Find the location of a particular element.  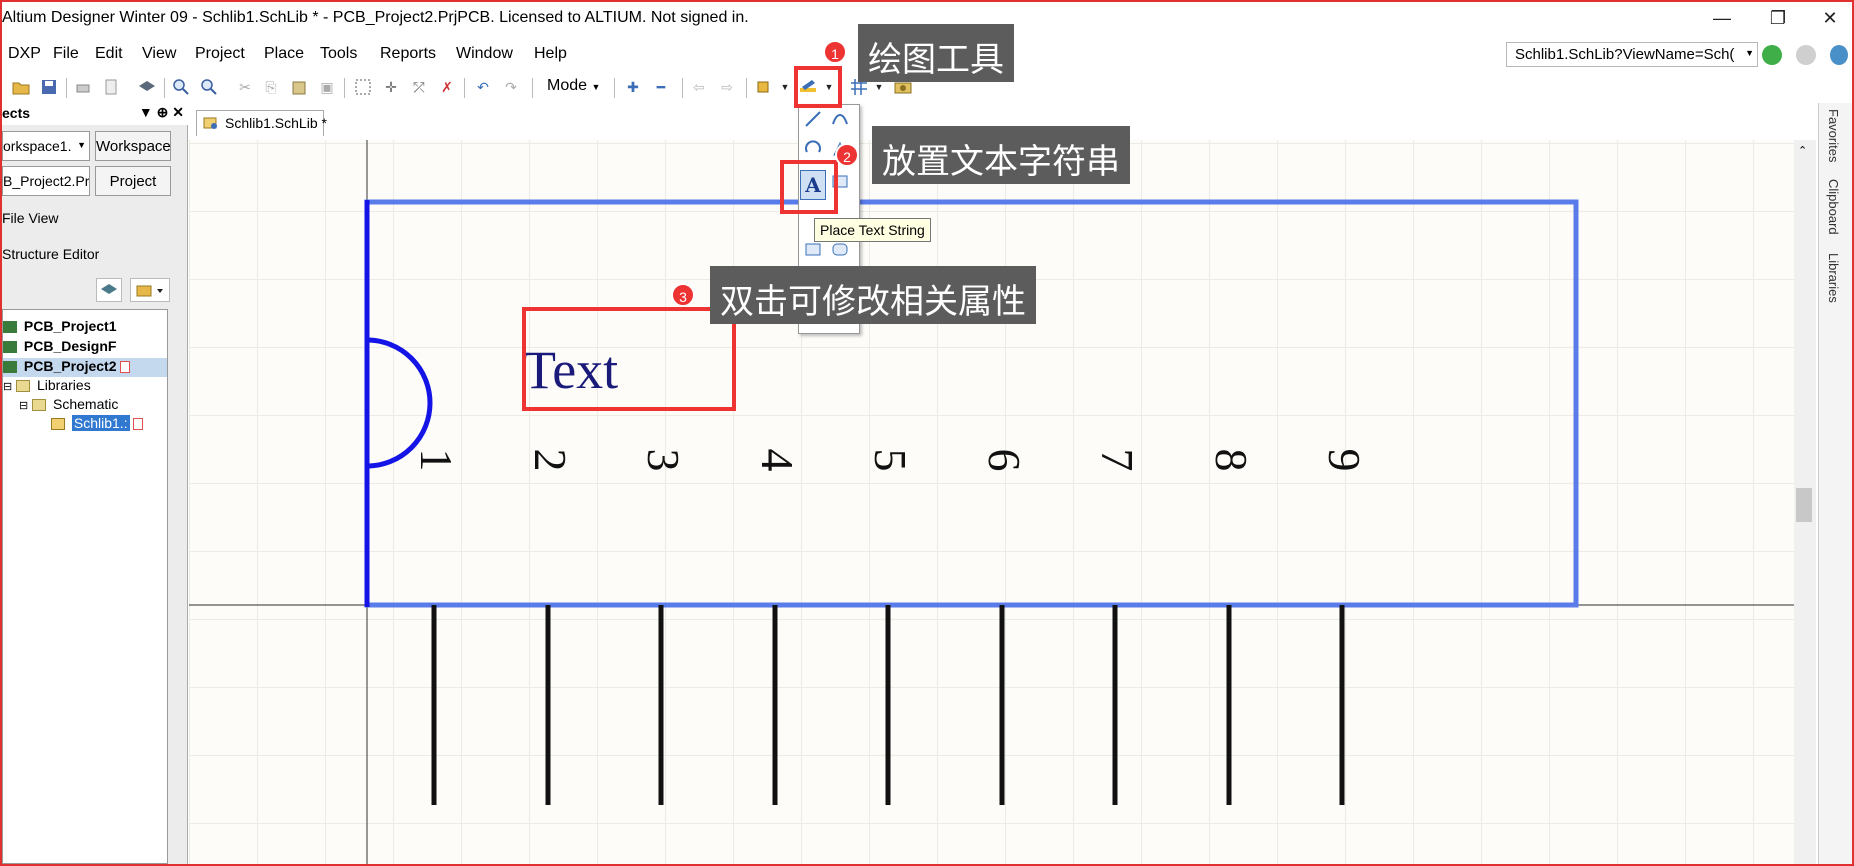

add-part-icon: ✚ is located at coordinates (633, 87).